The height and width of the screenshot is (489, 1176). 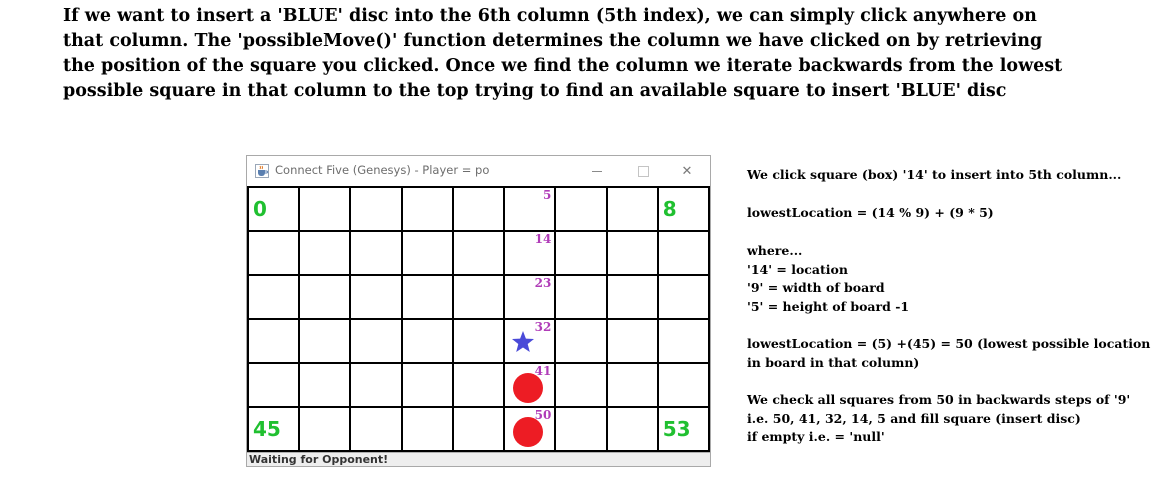 I want to click on board-square: 41, so click(x=530, y=385).